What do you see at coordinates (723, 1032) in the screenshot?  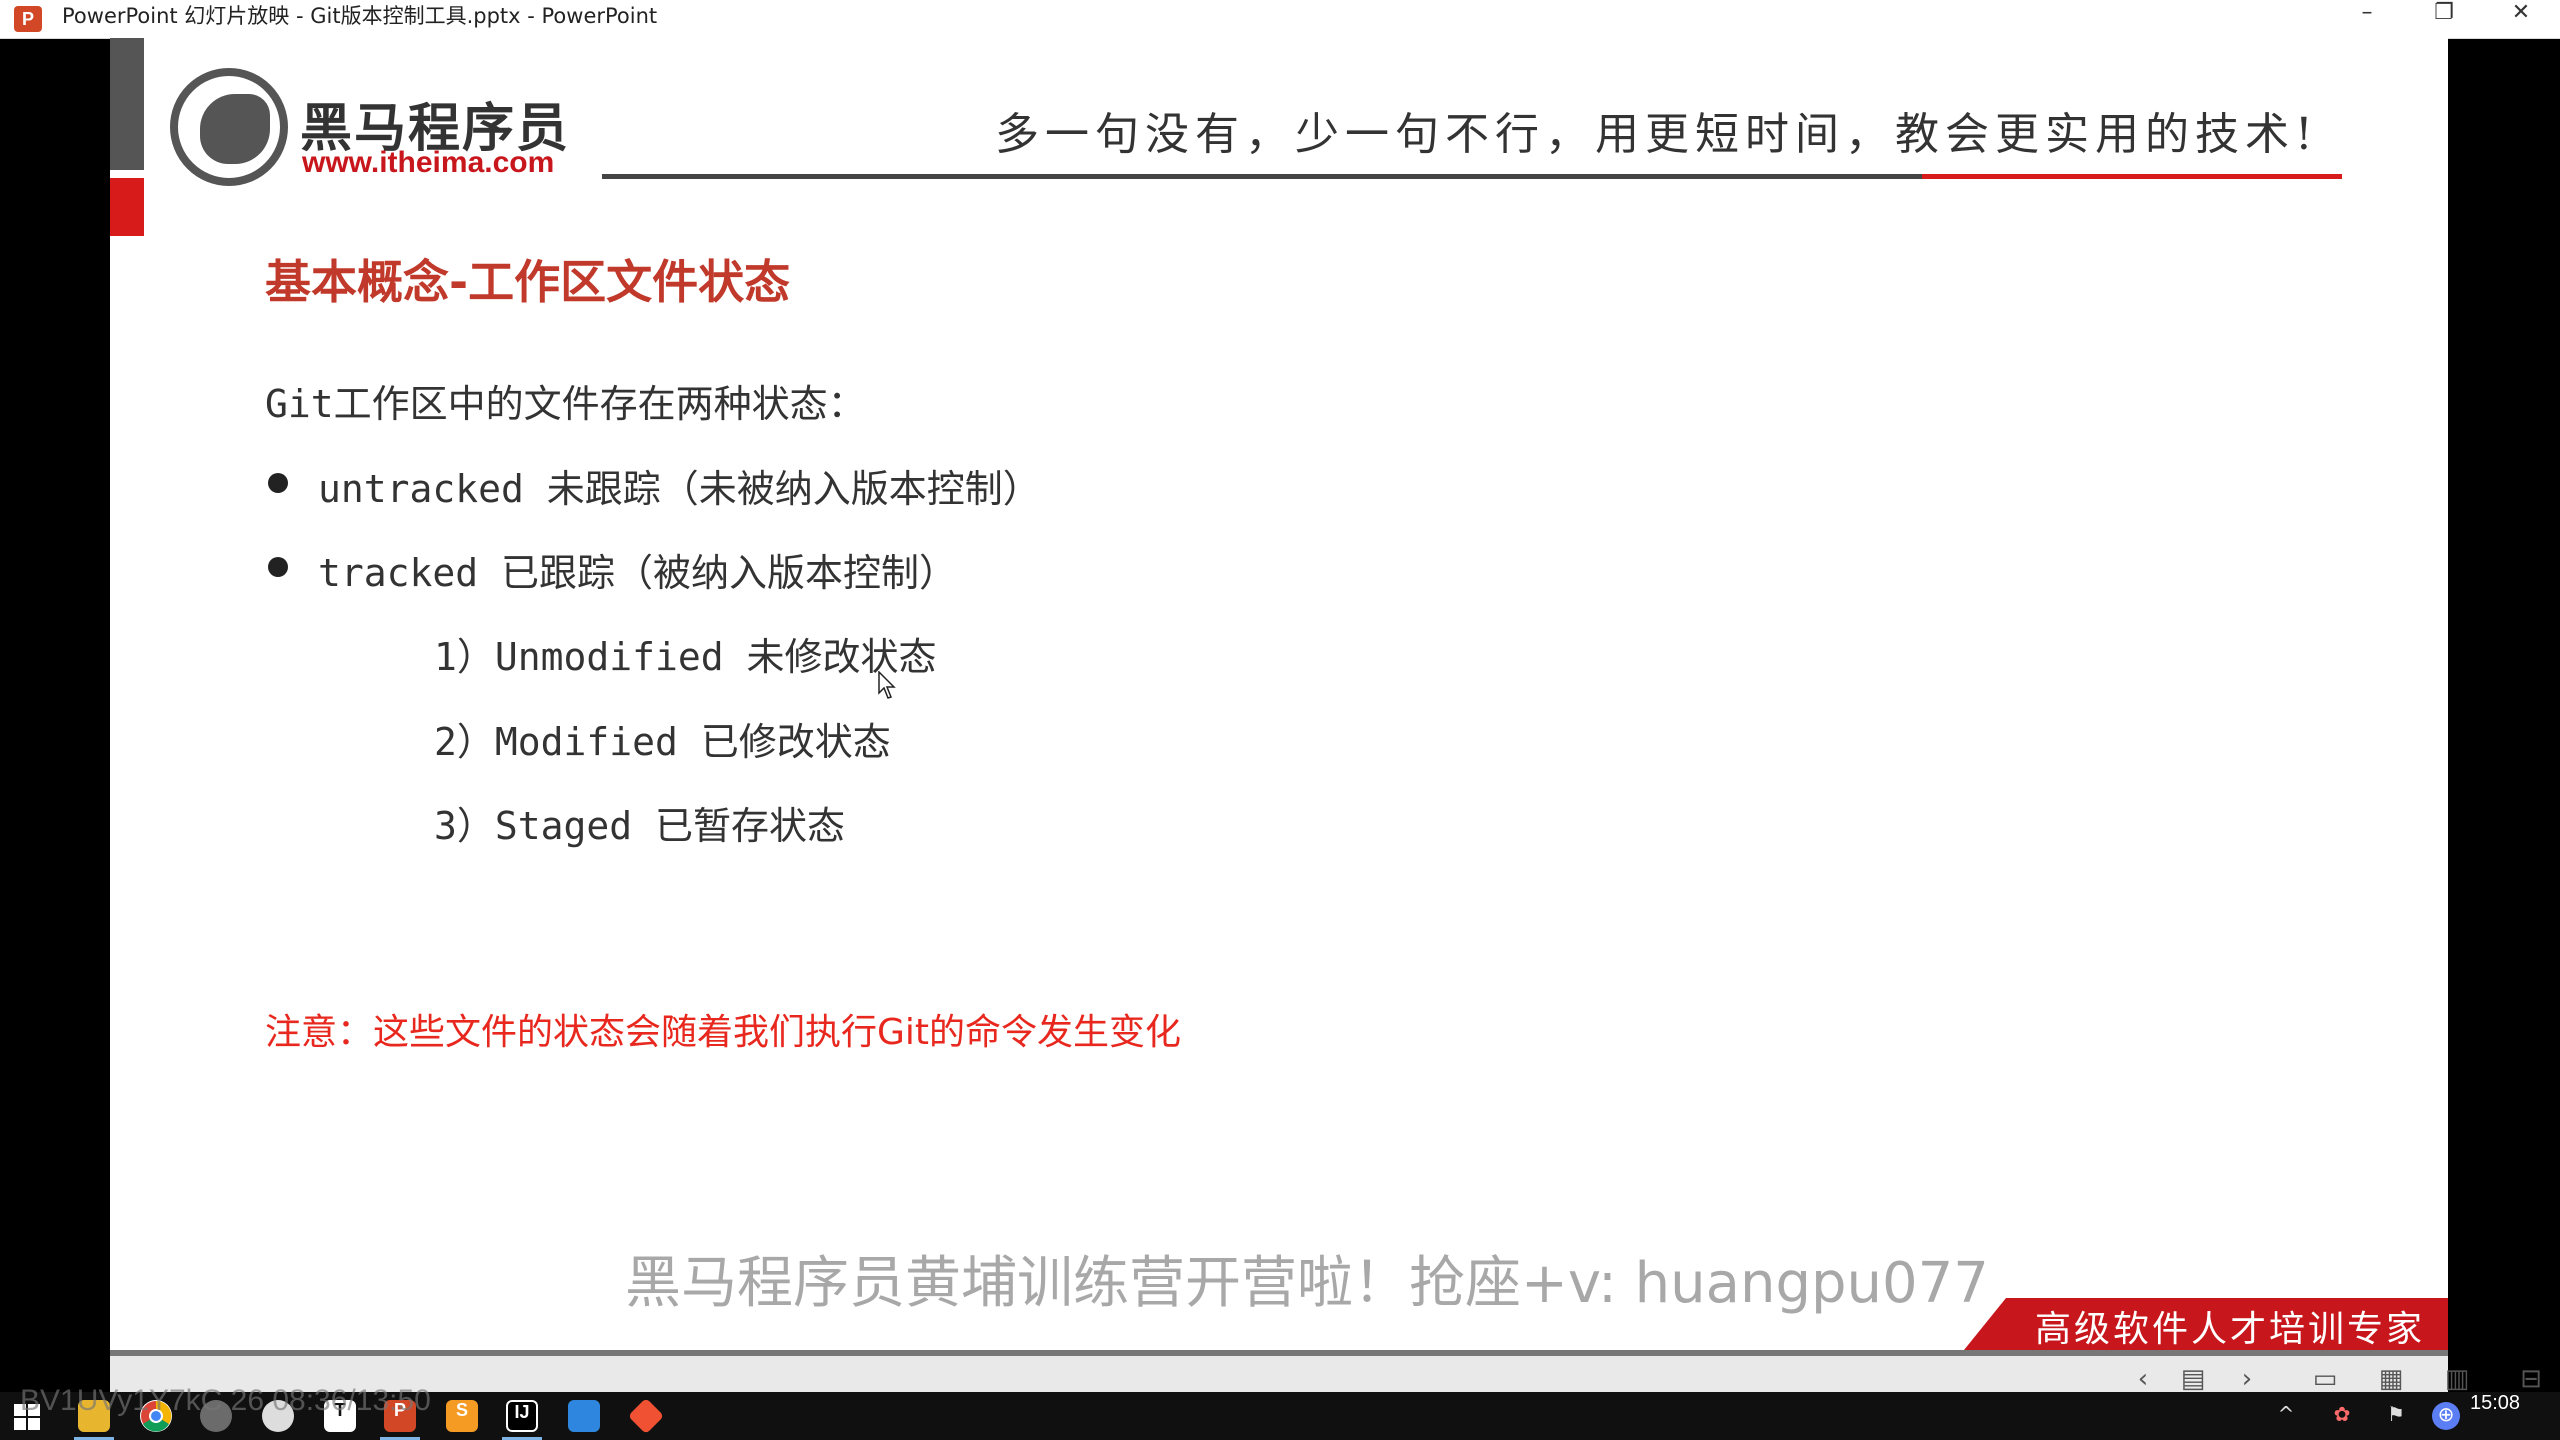 I see `note-text: 注意：这些文件的状态会随着我们执行Git的命令发生变化` at bounding box center [723, 1032].